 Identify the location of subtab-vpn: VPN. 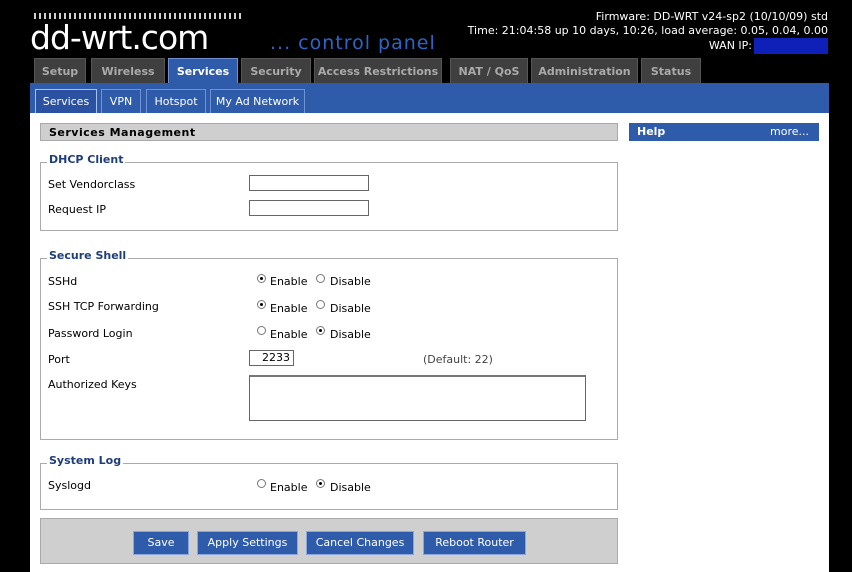
(121, 101).